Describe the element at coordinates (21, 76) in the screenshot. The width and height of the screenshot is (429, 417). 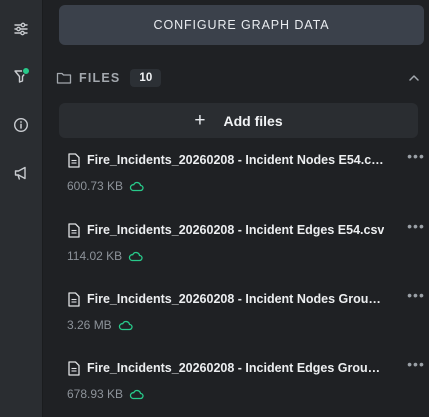
I see `filter-button` at that location.